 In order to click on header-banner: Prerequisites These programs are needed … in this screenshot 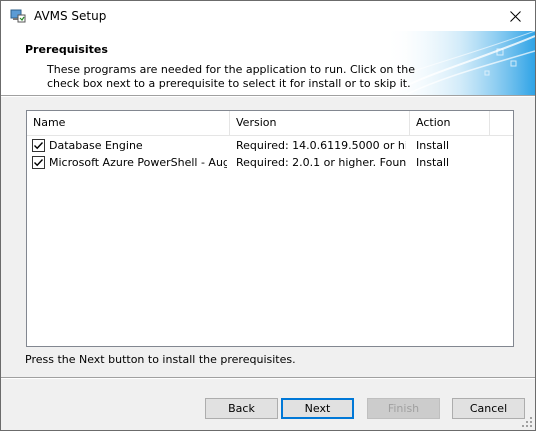, I will do `click(268, 63)`.